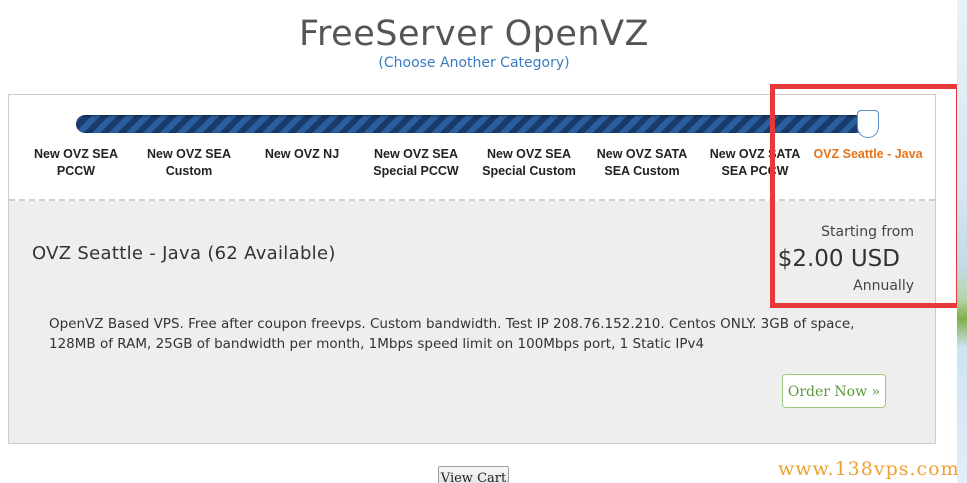 This screenshot has width=967, height=483. Describe the element at coordinates (184, 253) in the screenshot. I see `product-name: OVZ Seattle - Java (62 Available)` at that location.